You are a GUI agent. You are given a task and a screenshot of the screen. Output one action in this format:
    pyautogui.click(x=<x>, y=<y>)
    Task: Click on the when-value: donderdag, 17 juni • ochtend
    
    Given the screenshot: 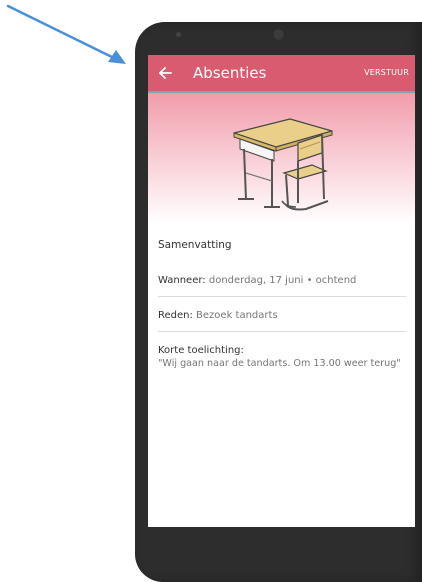 What is the action you would take?
    pyautogui.click(x=282, y=280)
    